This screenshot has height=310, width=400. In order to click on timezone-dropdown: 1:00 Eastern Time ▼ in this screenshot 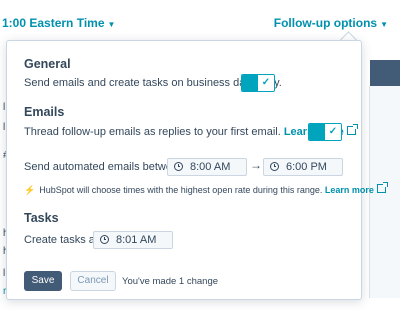, I will do `click(58, 23)`.